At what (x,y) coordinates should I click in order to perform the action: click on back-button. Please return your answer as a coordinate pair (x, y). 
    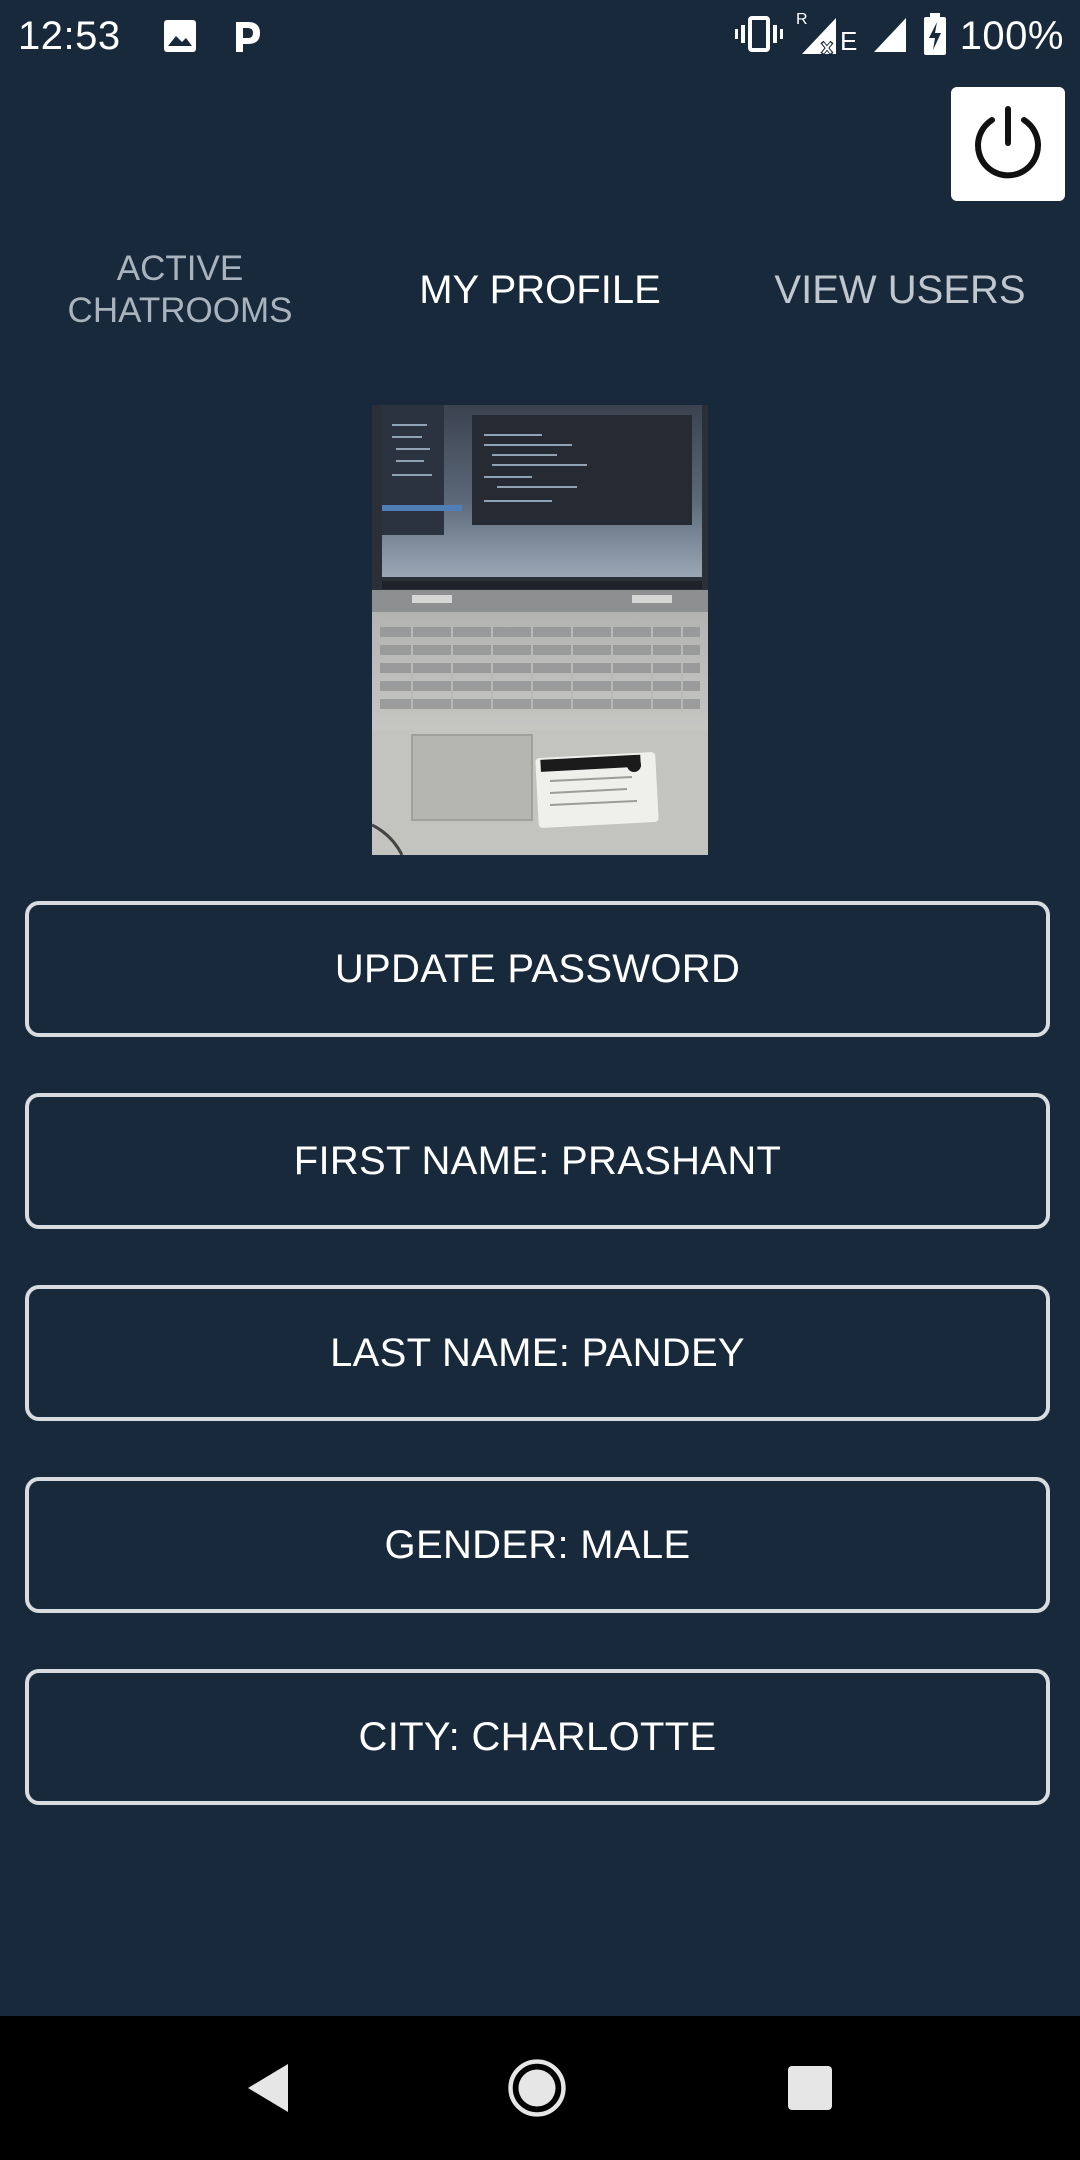
    Looking at the image, I should click on (268, 2088).